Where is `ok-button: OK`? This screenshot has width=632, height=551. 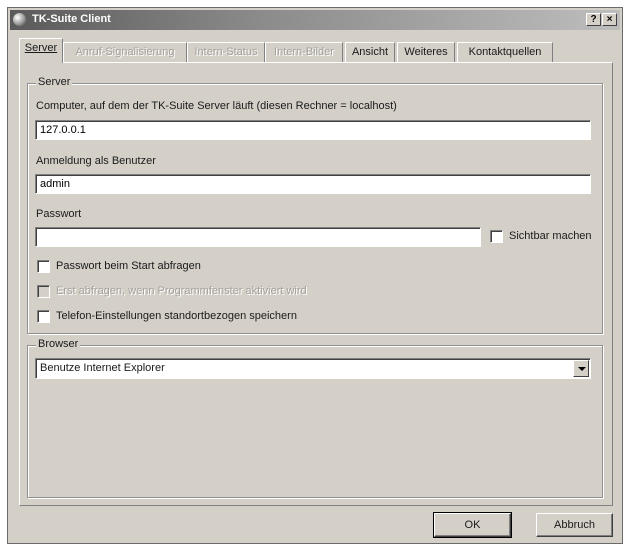 ok-button: OK is located at coordinates (472, 525).